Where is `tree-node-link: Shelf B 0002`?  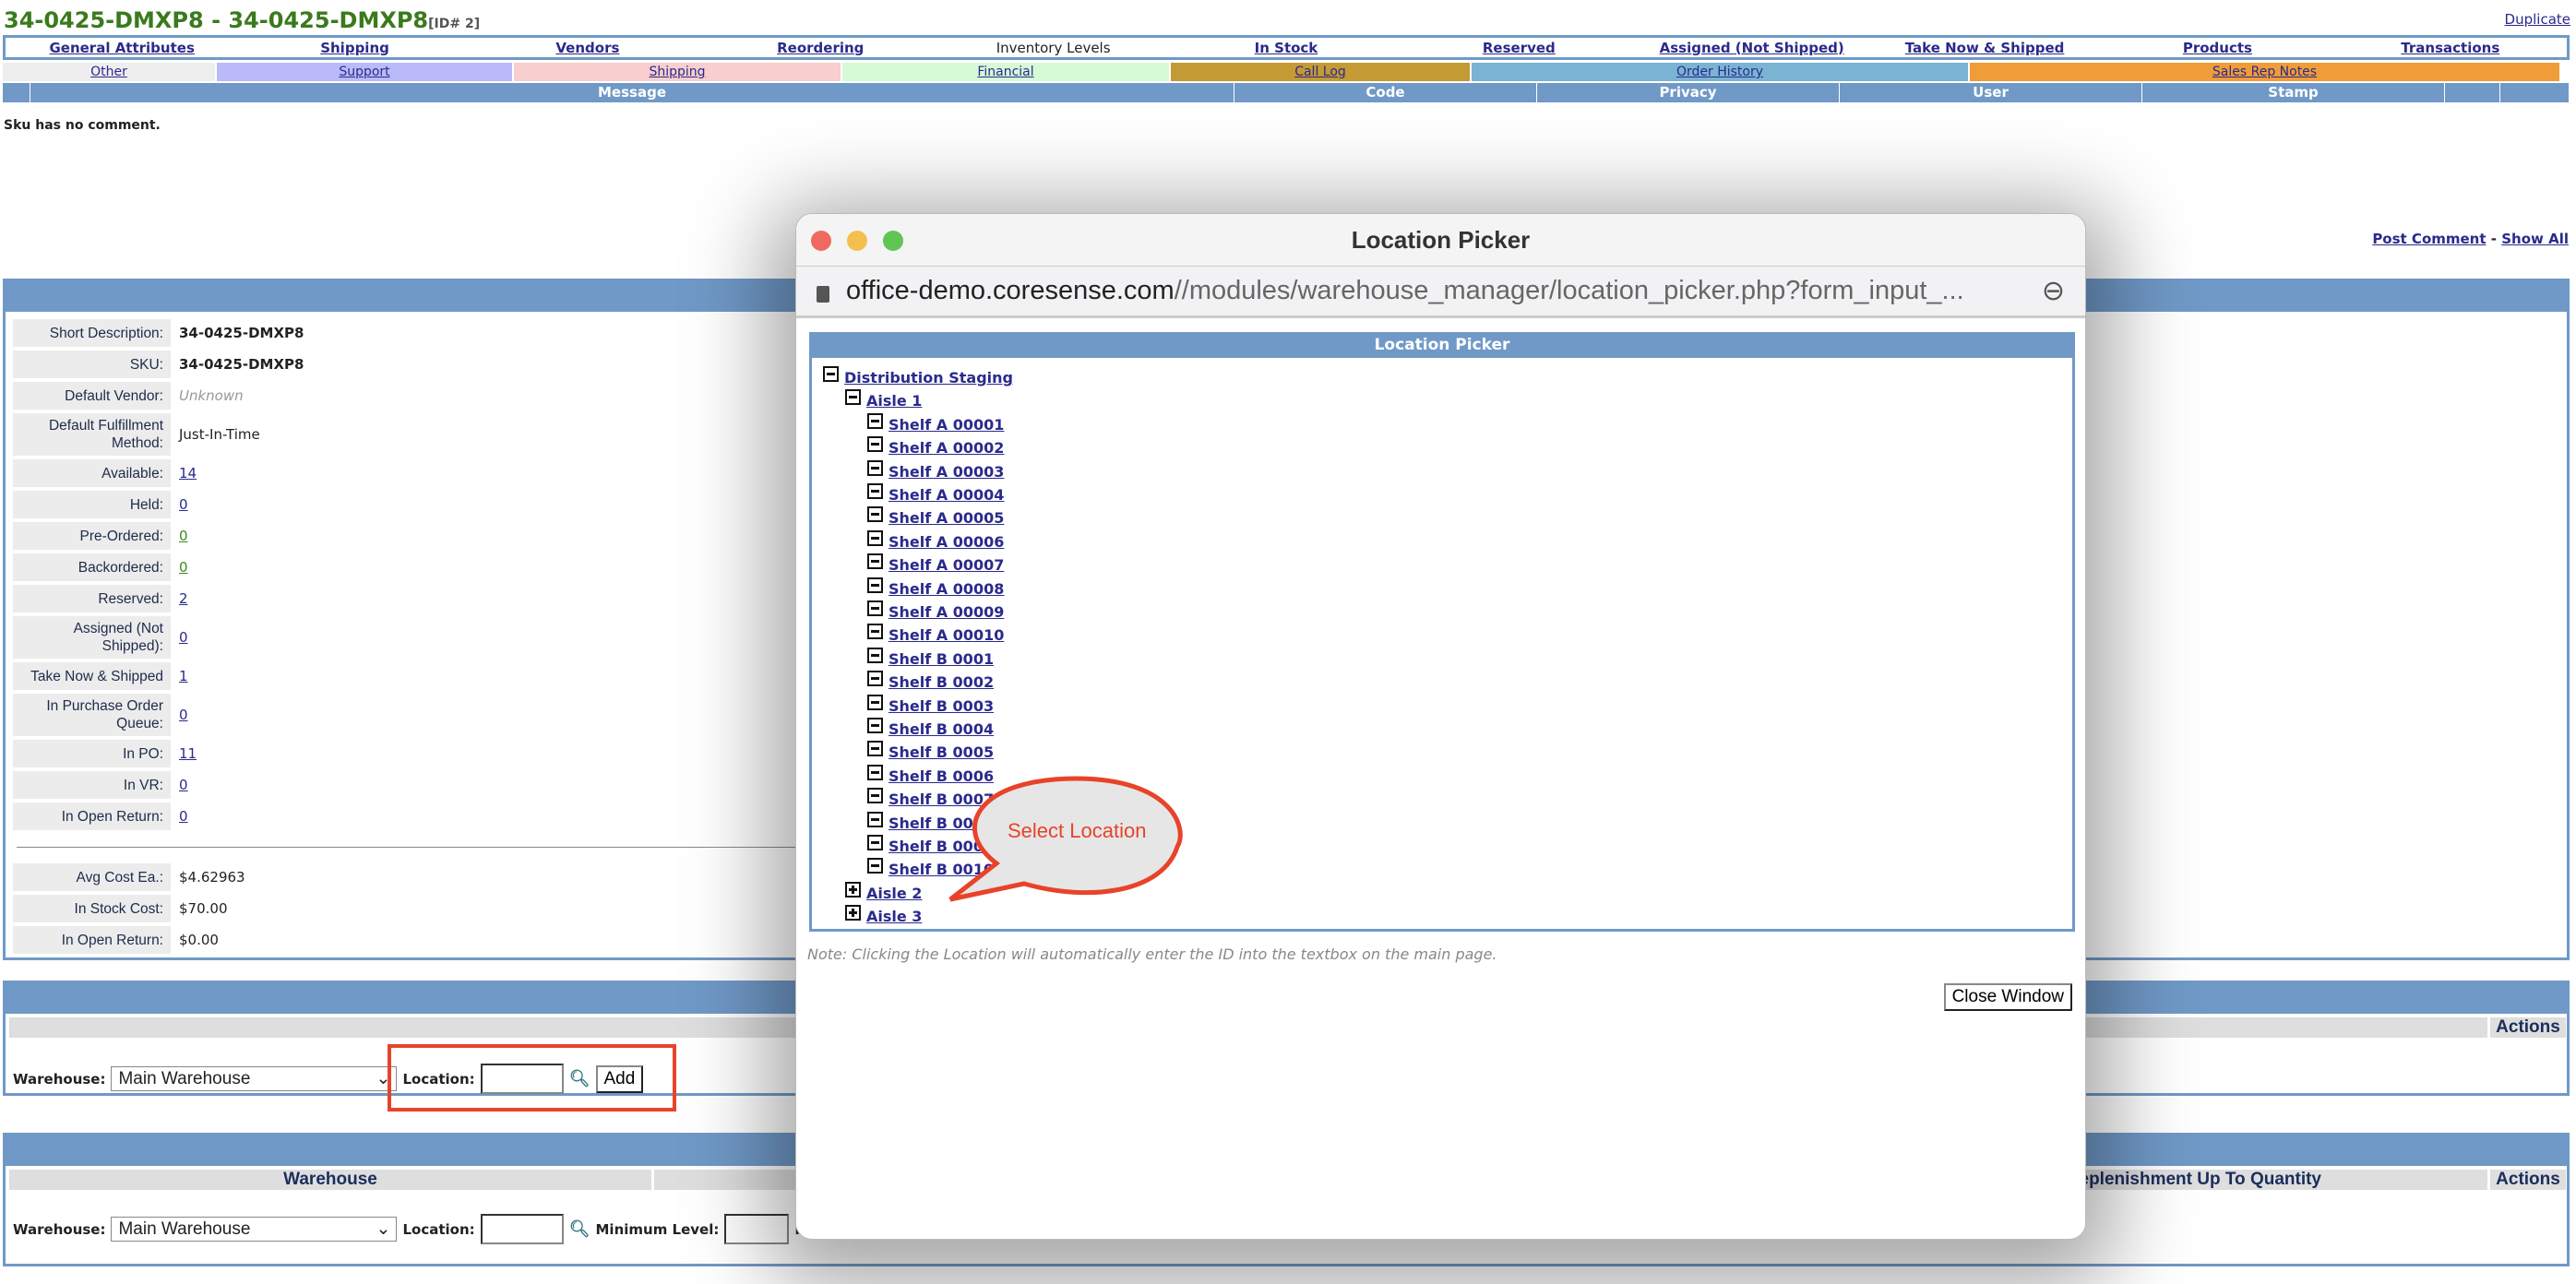 tree-node-link: Shelf B 0002 is located at coordinates (941, 682).